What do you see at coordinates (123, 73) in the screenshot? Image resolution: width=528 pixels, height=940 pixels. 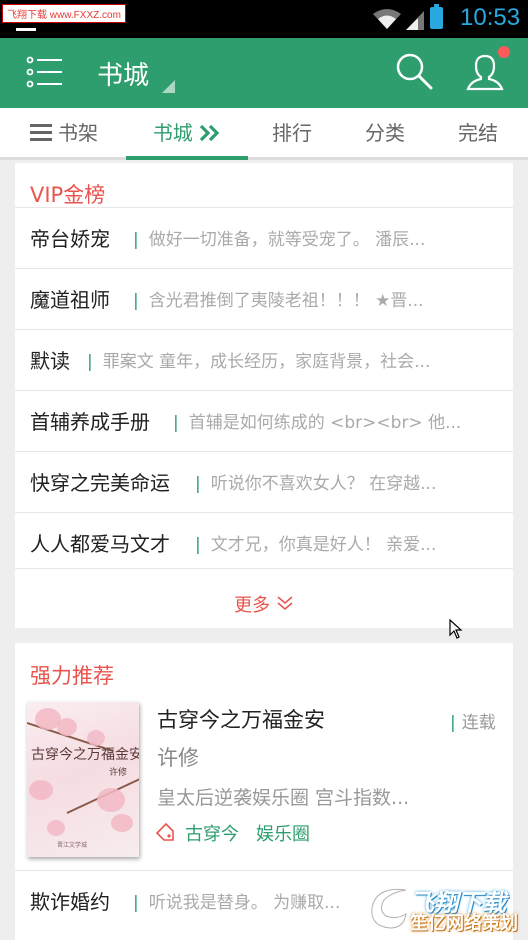 I see `page-title: 书城` at bounding box center [123, 73].